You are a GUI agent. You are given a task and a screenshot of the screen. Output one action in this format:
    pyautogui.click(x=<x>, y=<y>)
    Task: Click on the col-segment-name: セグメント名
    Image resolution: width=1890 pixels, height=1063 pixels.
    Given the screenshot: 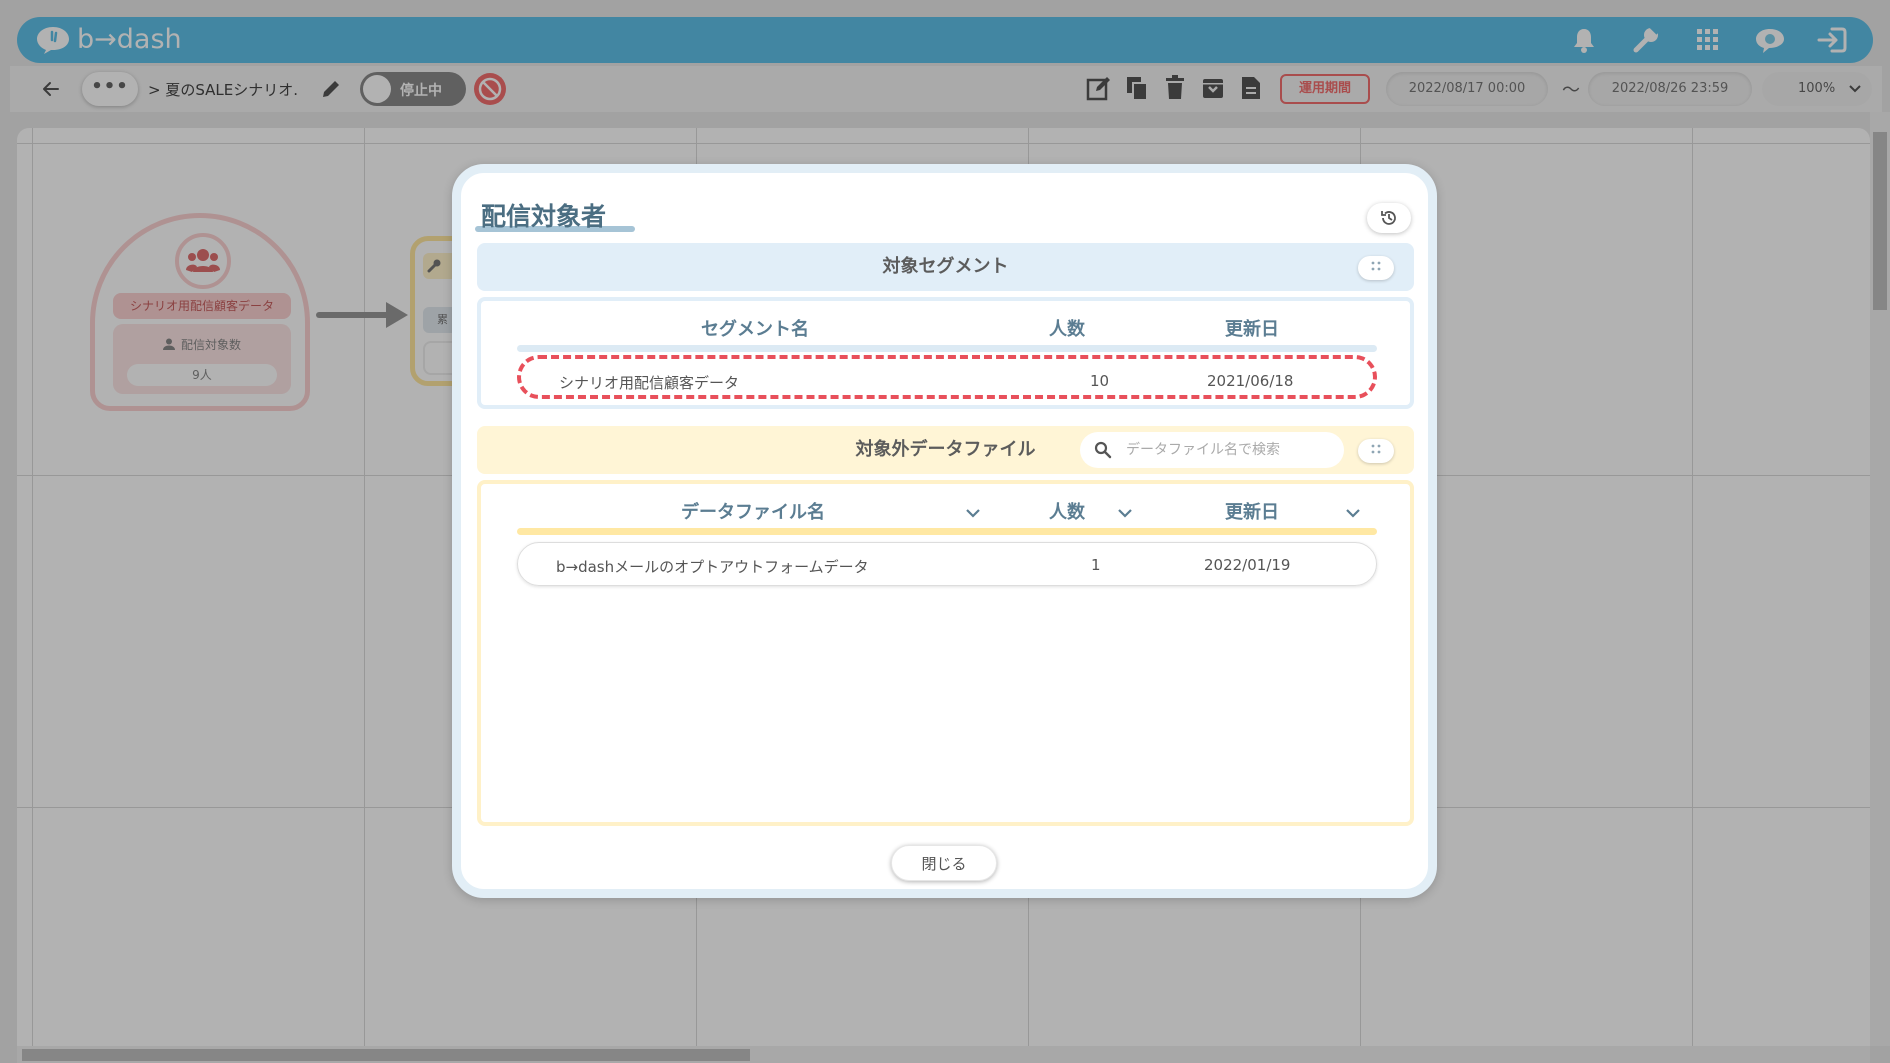 What is the action you would take?
    pyautogui.click(x=755, y=329)
    